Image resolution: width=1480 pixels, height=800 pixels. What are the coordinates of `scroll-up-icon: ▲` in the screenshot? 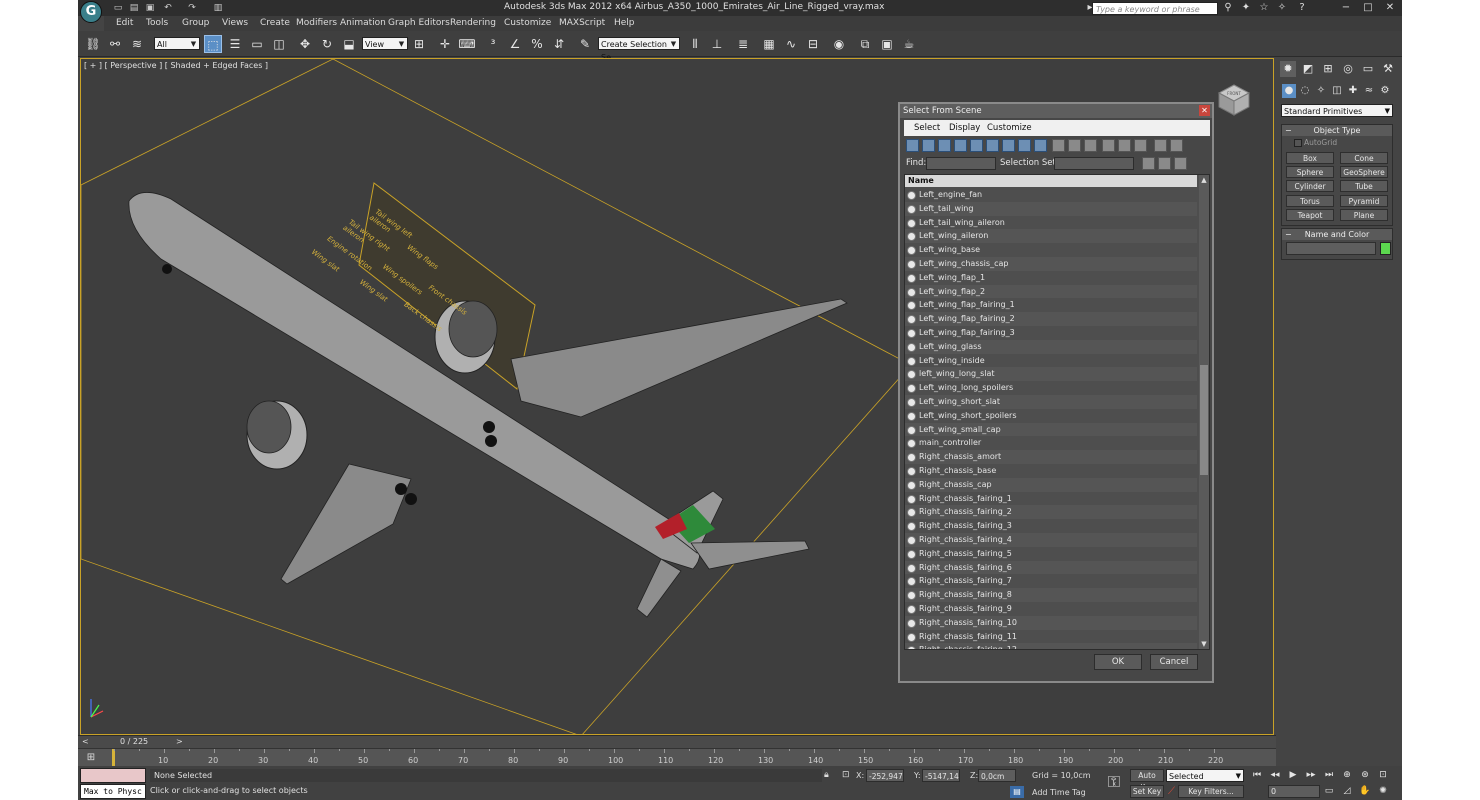 It's located at (1204, 180).